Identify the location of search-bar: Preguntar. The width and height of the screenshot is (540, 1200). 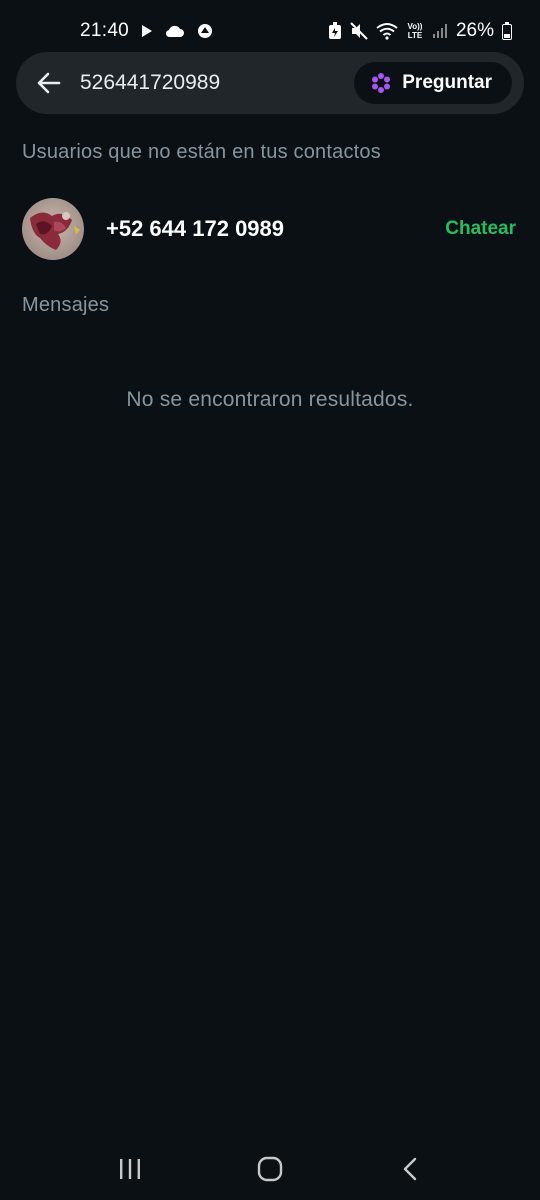
(270, 83).